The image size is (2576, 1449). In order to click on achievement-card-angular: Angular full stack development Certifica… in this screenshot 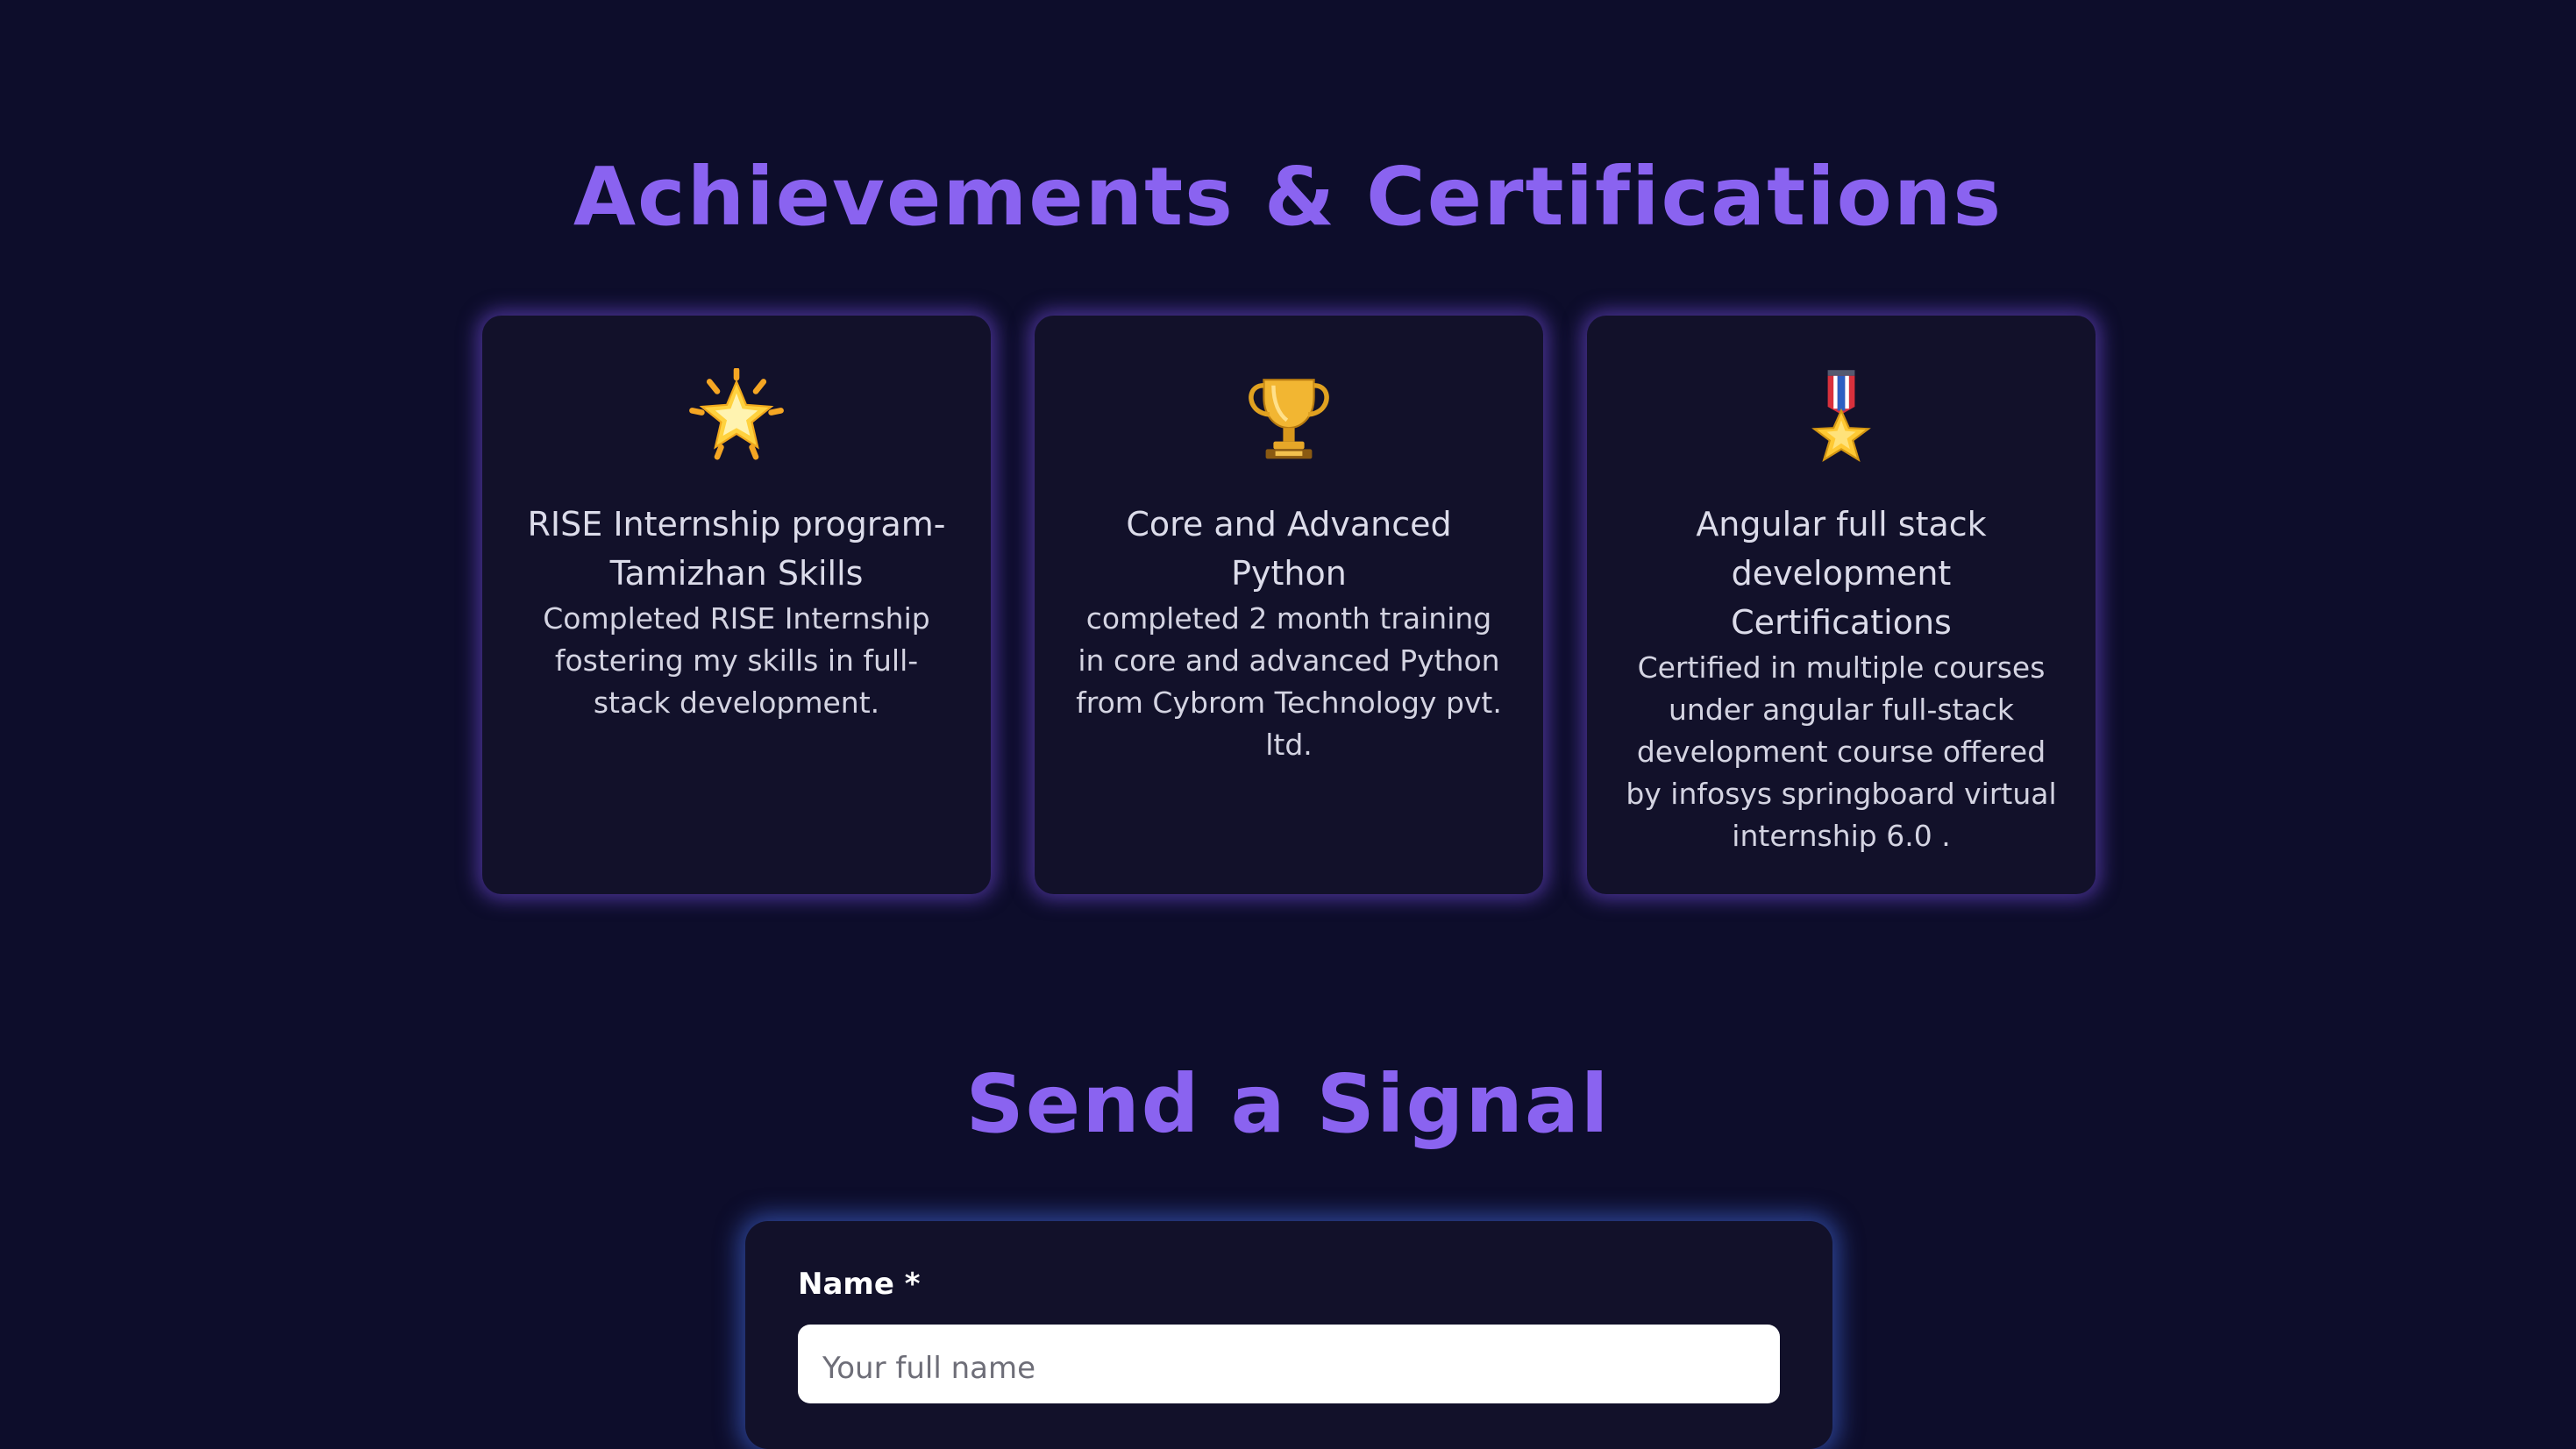, I will do `click(1841, 605)`.